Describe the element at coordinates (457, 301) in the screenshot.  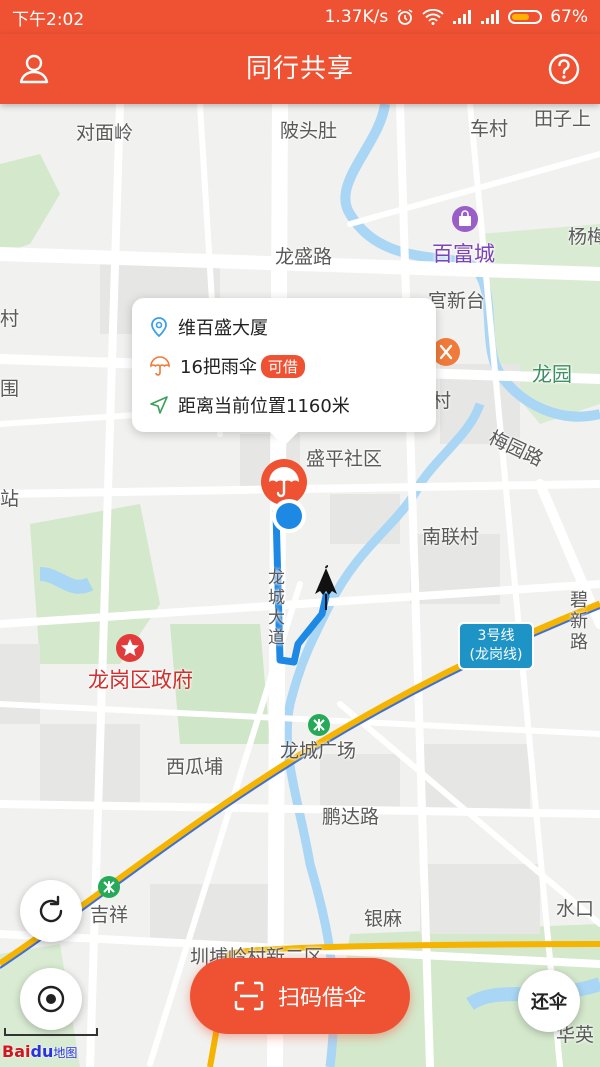
I see `map-label: 官新台` at that location.